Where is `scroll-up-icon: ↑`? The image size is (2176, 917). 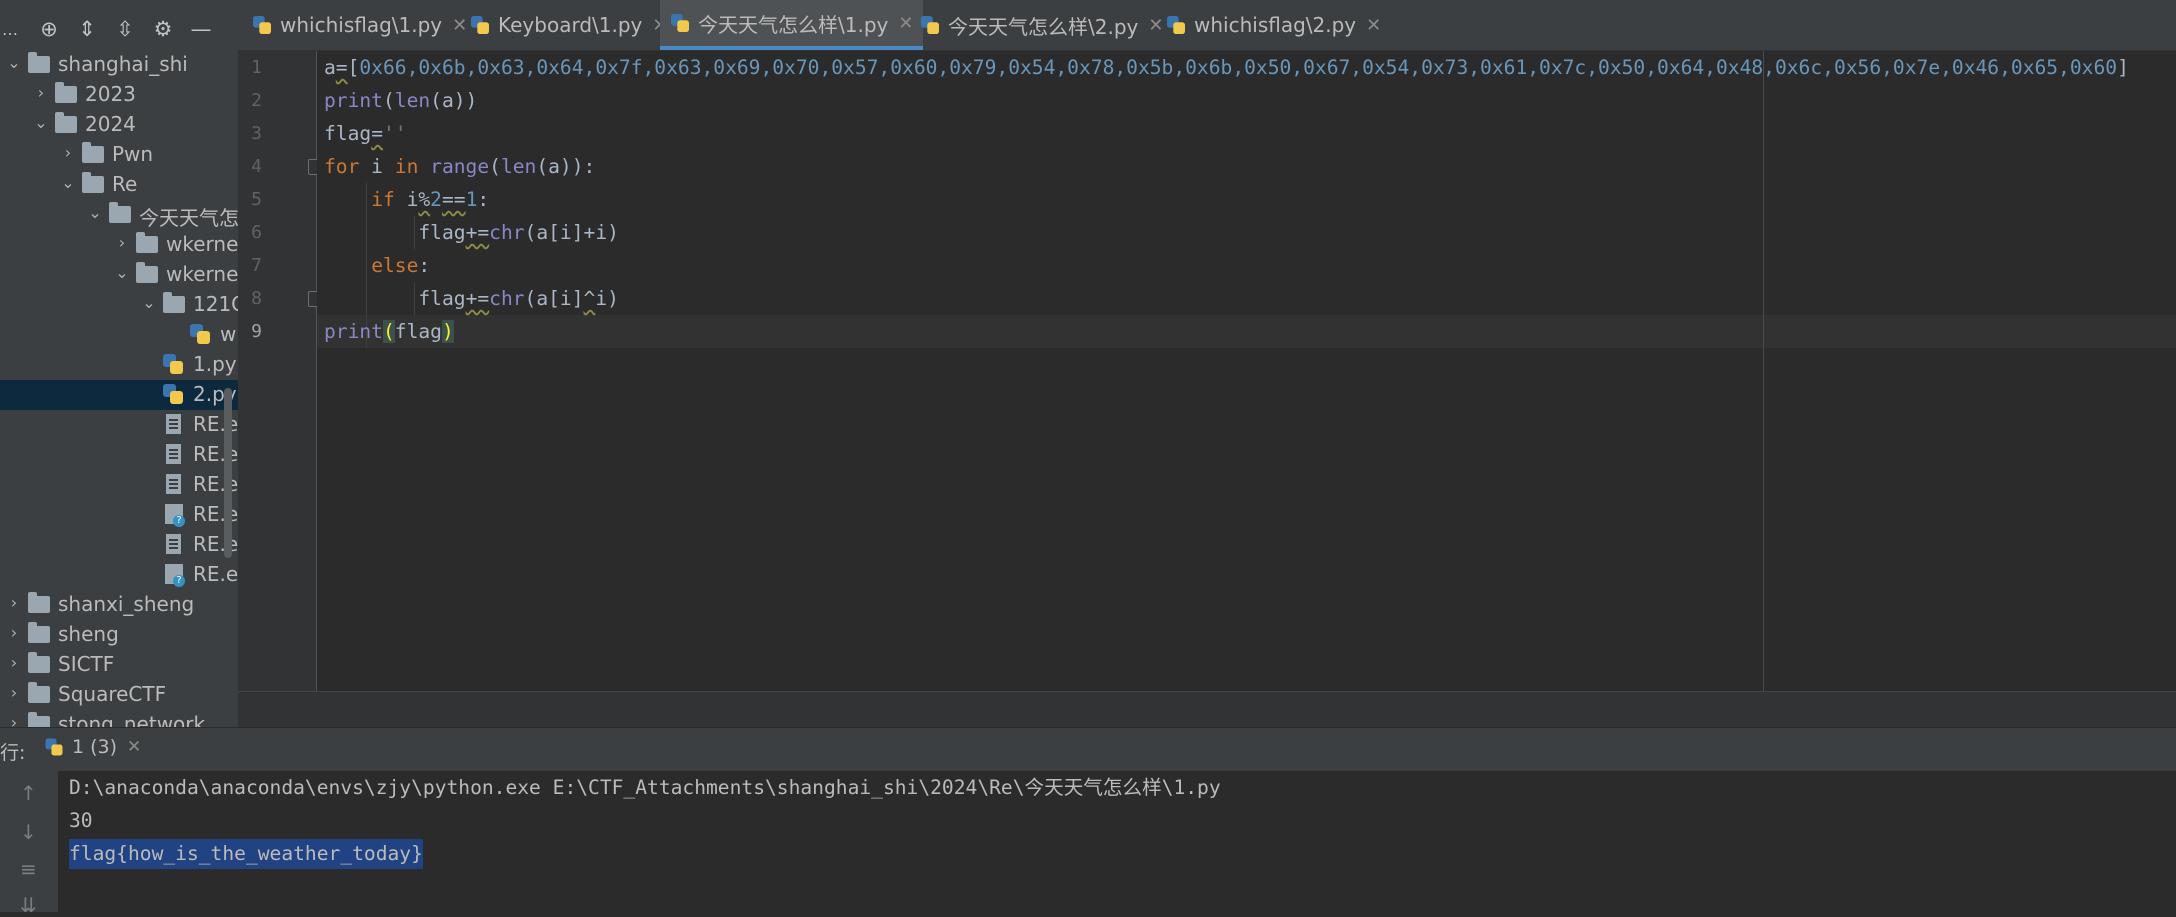
scroll-up-icon: ↑ is located at coordinates (28, 793).